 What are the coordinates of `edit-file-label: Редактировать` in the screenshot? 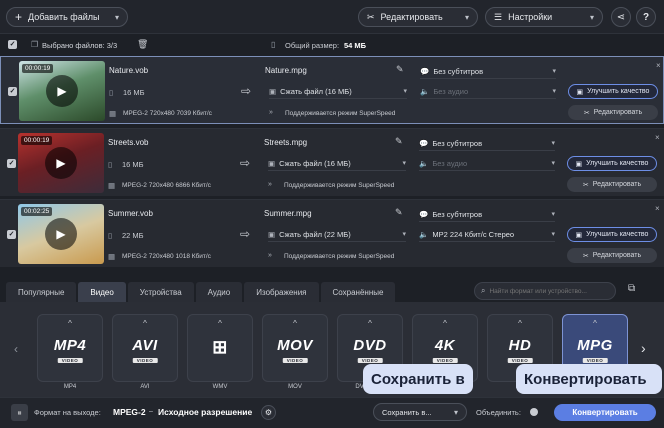 It's located at (618, 112).